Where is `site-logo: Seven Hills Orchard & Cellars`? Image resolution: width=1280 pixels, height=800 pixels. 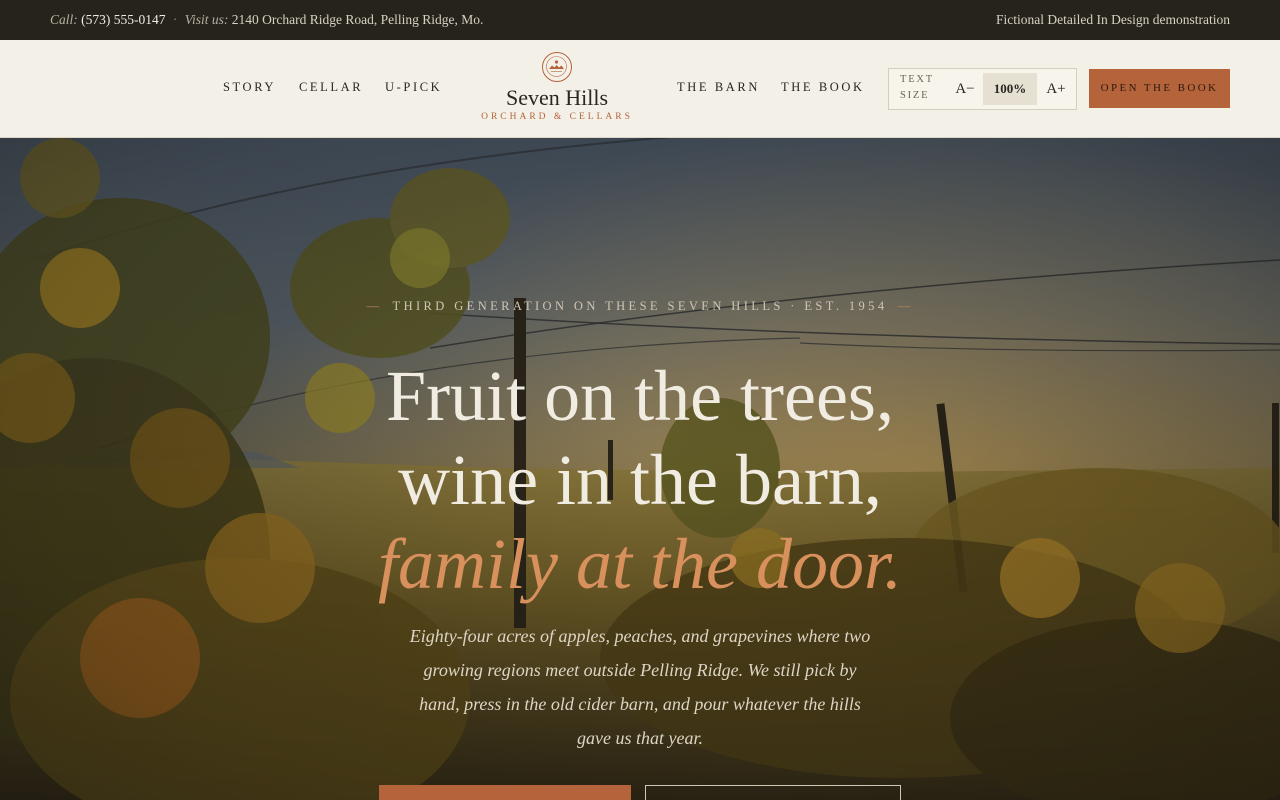 site-logo: Seven Hills Orchard & Cellars is located at coordinates (557, 87).